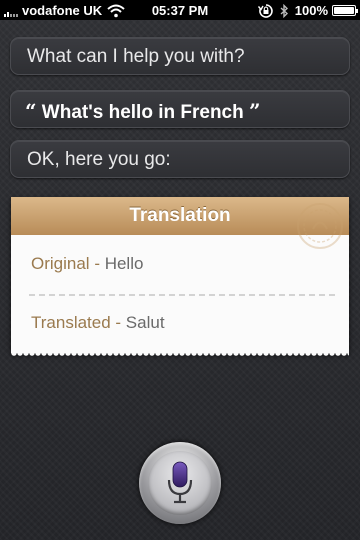 The height and width of the screenshot is (540, 360). What do you see at coordinates (255, 111) in the screenshot?
I see `close-quote-mark: ”` at bounding box center [255, 111].